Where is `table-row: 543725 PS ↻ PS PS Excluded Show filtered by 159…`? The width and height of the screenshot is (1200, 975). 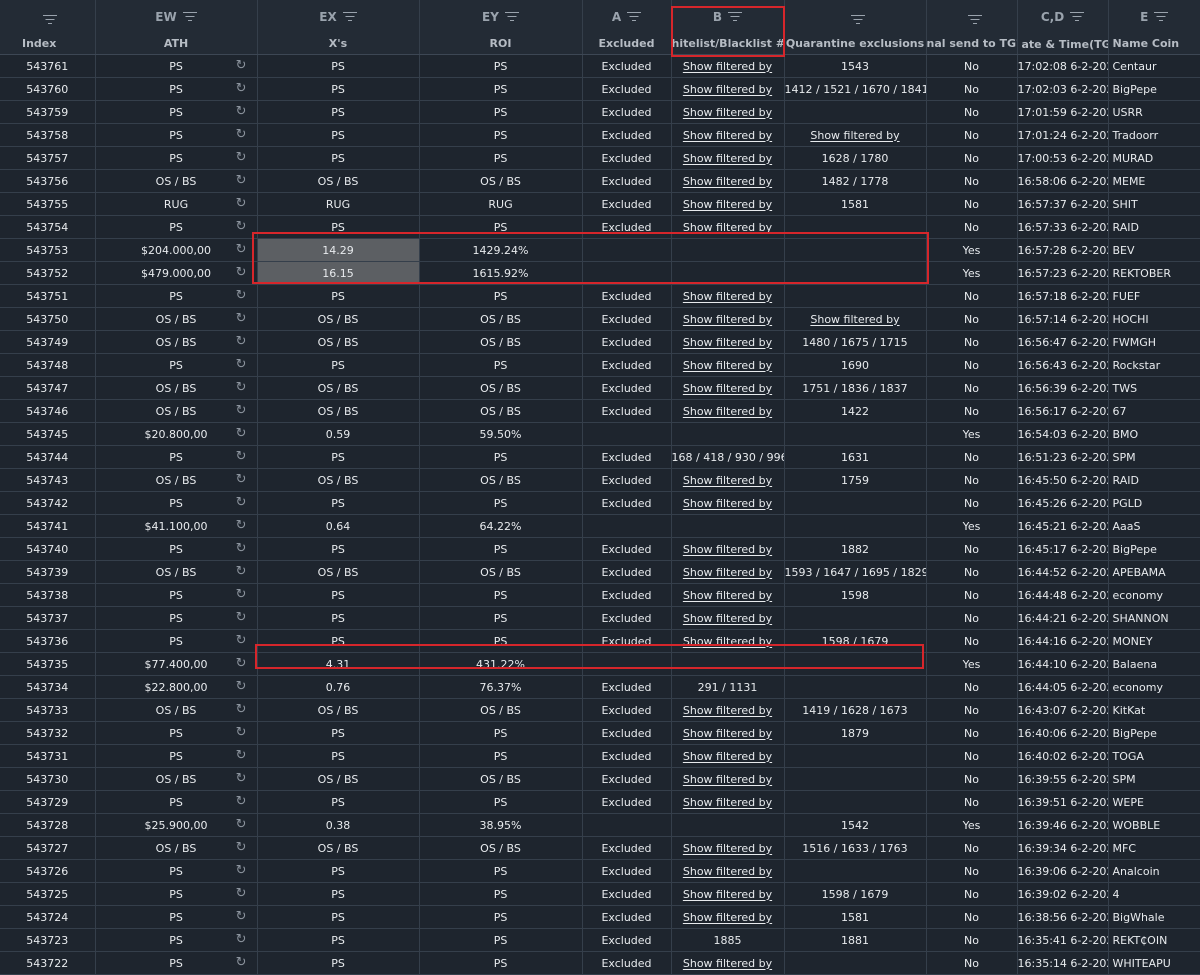
table-row: 543725 PS ↻ PS PS Excluded Show filtered by 159… is located at coordinates (600, 894).